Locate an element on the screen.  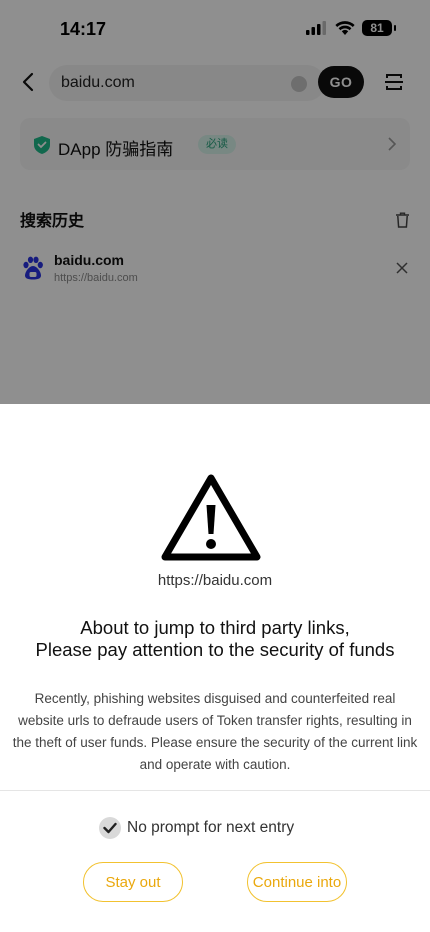
divider is located at coordinates (215, 790).